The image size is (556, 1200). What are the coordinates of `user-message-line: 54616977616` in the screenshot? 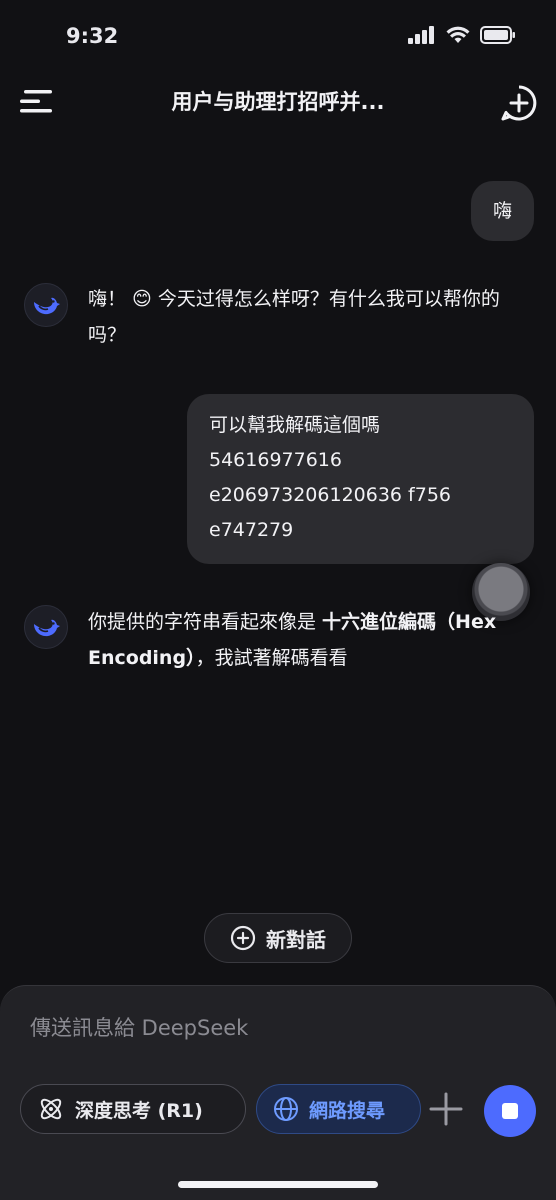 It's located at (275, 460).